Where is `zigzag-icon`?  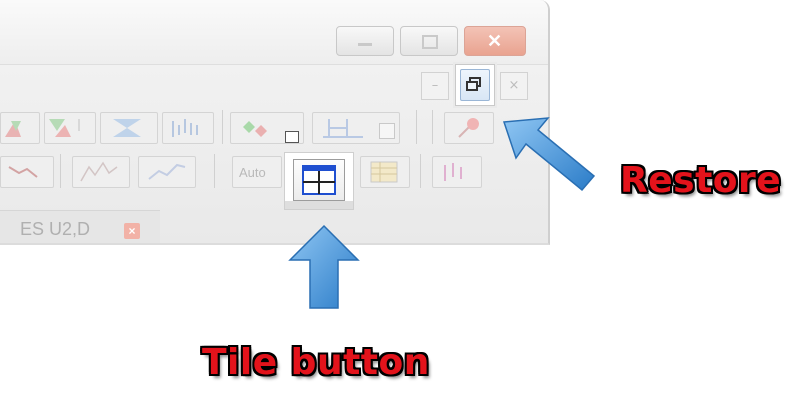
zigzag-icon is located at coordinates (99, 171).